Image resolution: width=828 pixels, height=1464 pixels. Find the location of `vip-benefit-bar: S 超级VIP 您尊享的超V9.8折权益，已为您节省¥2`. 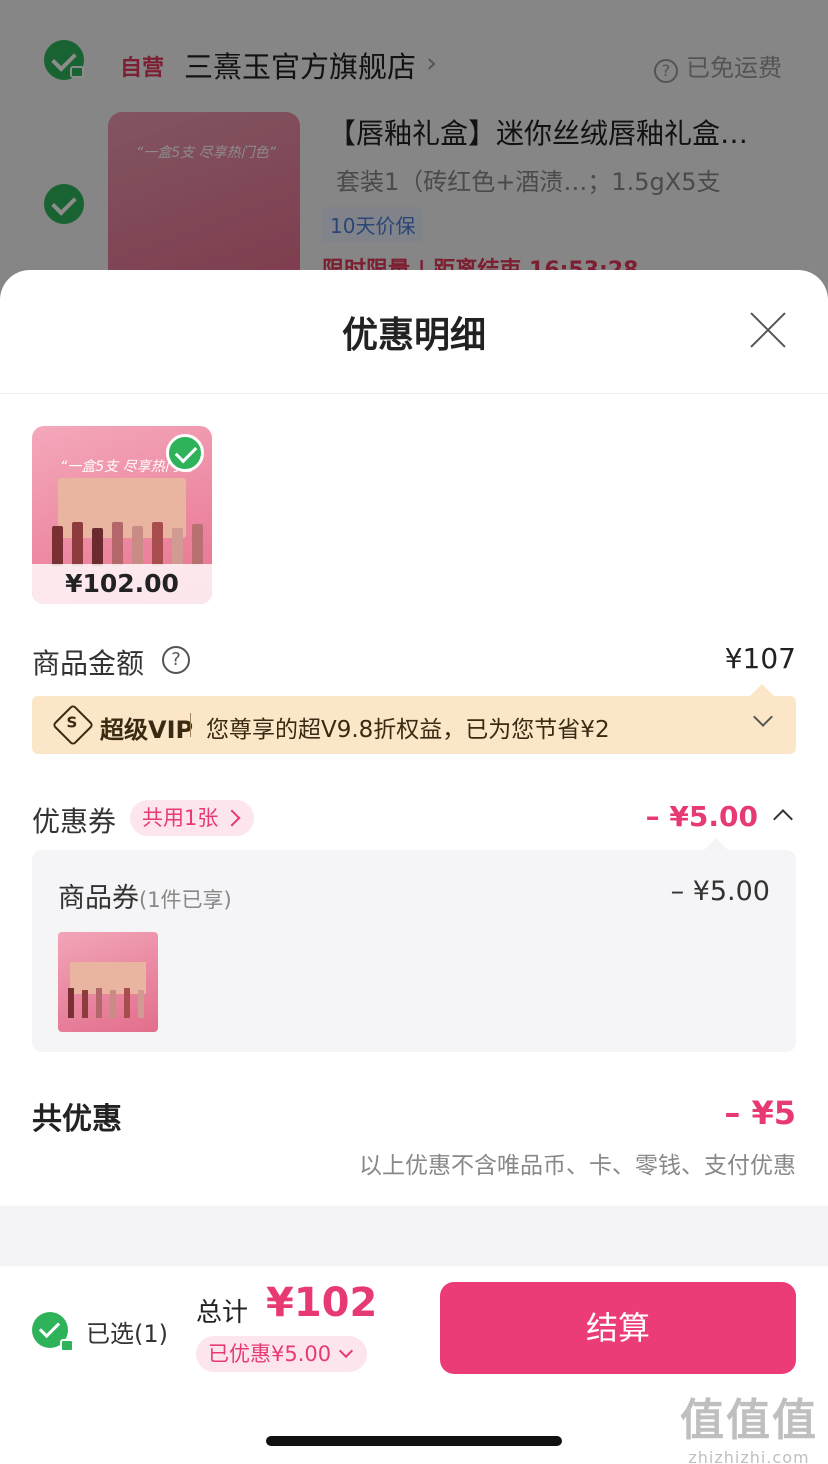

vip-benefit-bar: S 超级VIP 您尊享的超V9.8折权益，已为您节省¥2 is located at coordinates (414, 719).